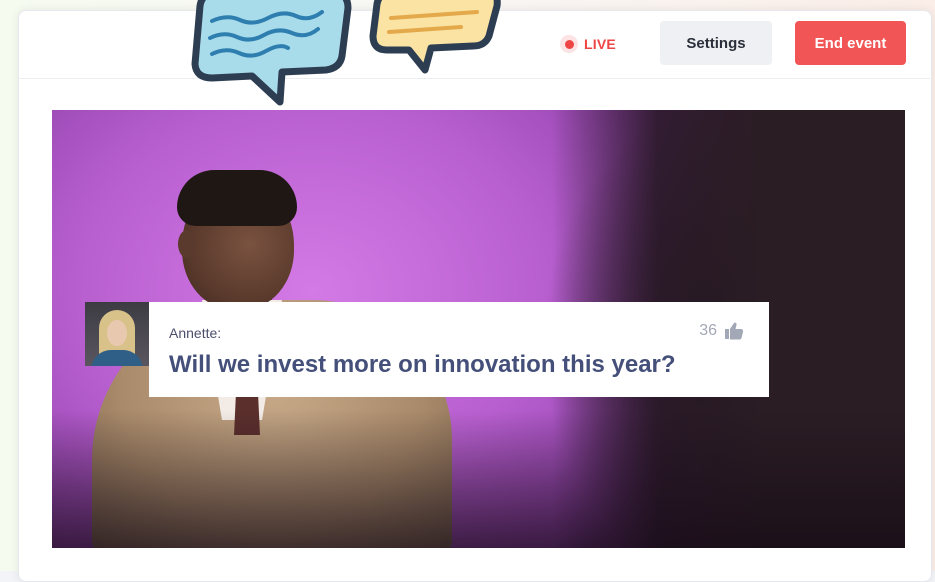 The height and width of the screenshot is (582, 935). I want to click on question-author: Annette:, so click(195, 333).